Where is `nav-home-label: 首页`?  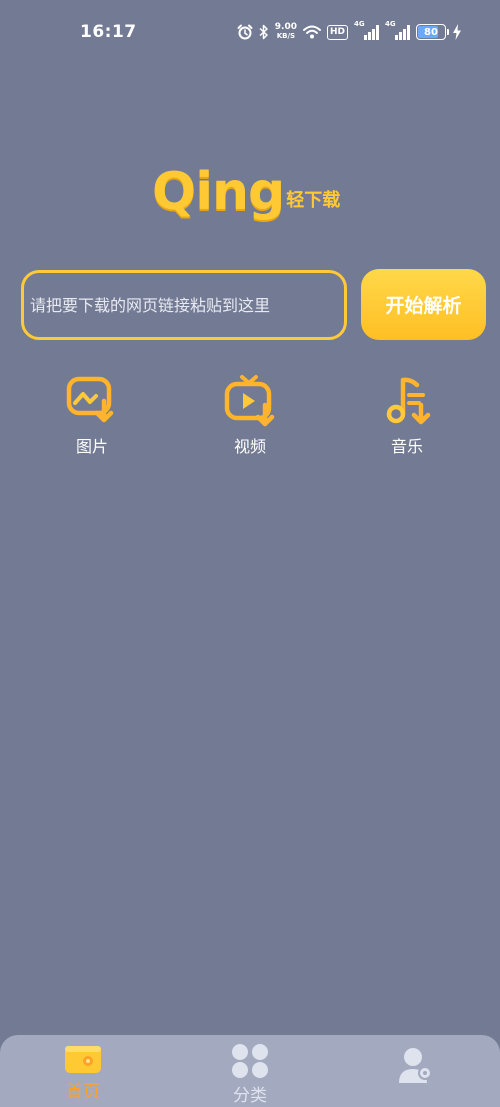 nav-home-label: 首页 is located at coordinates (83, 1092).